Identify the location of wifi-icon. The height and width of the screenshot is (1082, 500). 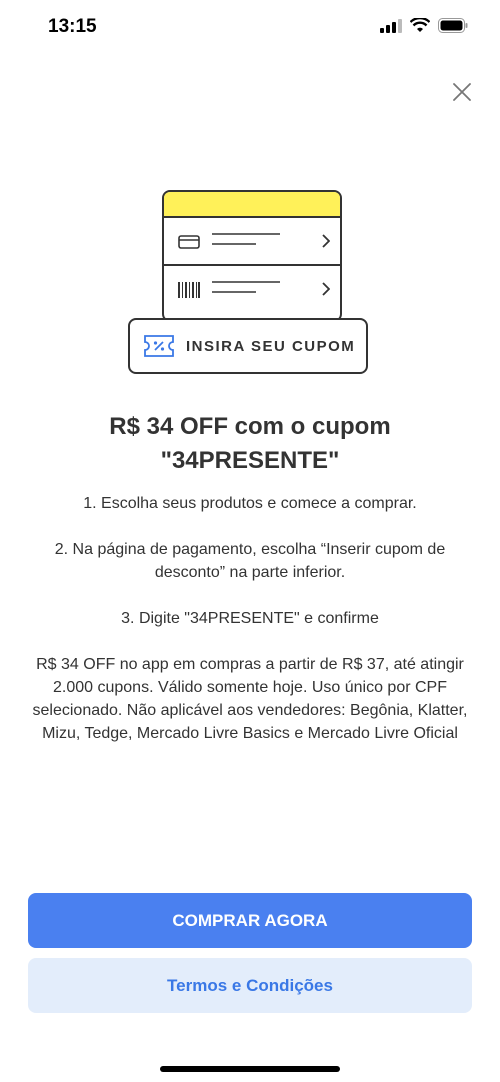
(420, 25).